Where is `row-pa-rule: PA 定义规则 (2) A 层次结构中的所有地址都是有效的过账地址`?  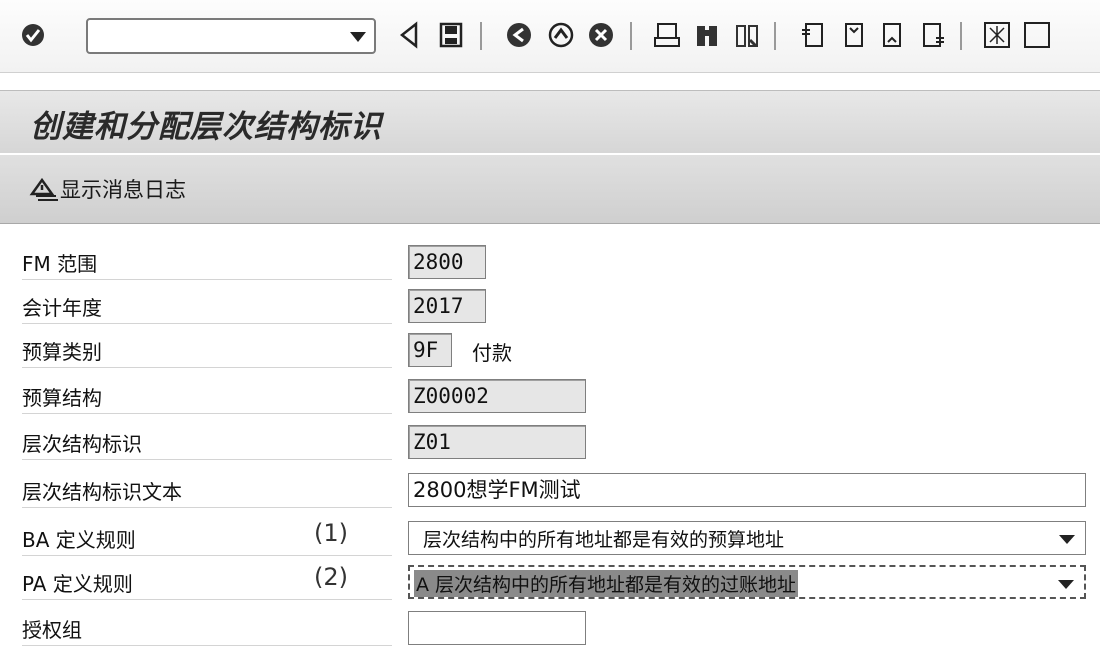 row-pa-rule: PA 定义规则 (2) A 层次结构中的所有地址都是有效的过账地址 is located at coordinates (561, 583).